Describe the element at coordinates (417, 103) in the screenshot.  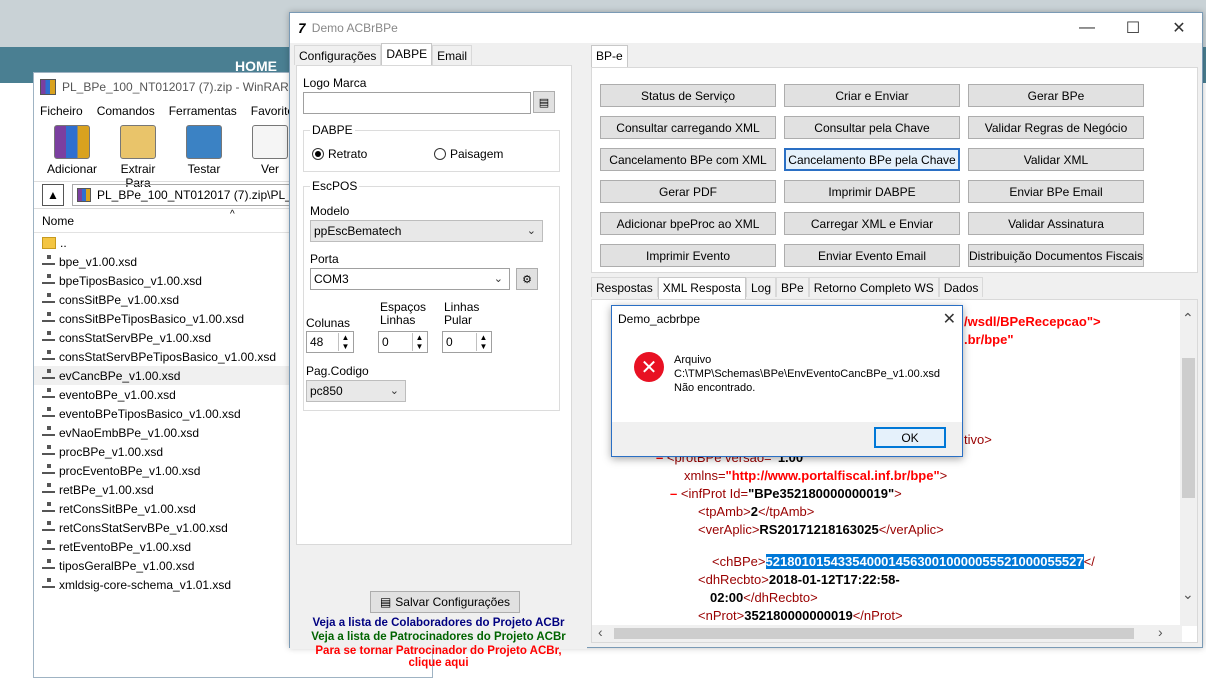
I see `logo-marca-input` at that location.